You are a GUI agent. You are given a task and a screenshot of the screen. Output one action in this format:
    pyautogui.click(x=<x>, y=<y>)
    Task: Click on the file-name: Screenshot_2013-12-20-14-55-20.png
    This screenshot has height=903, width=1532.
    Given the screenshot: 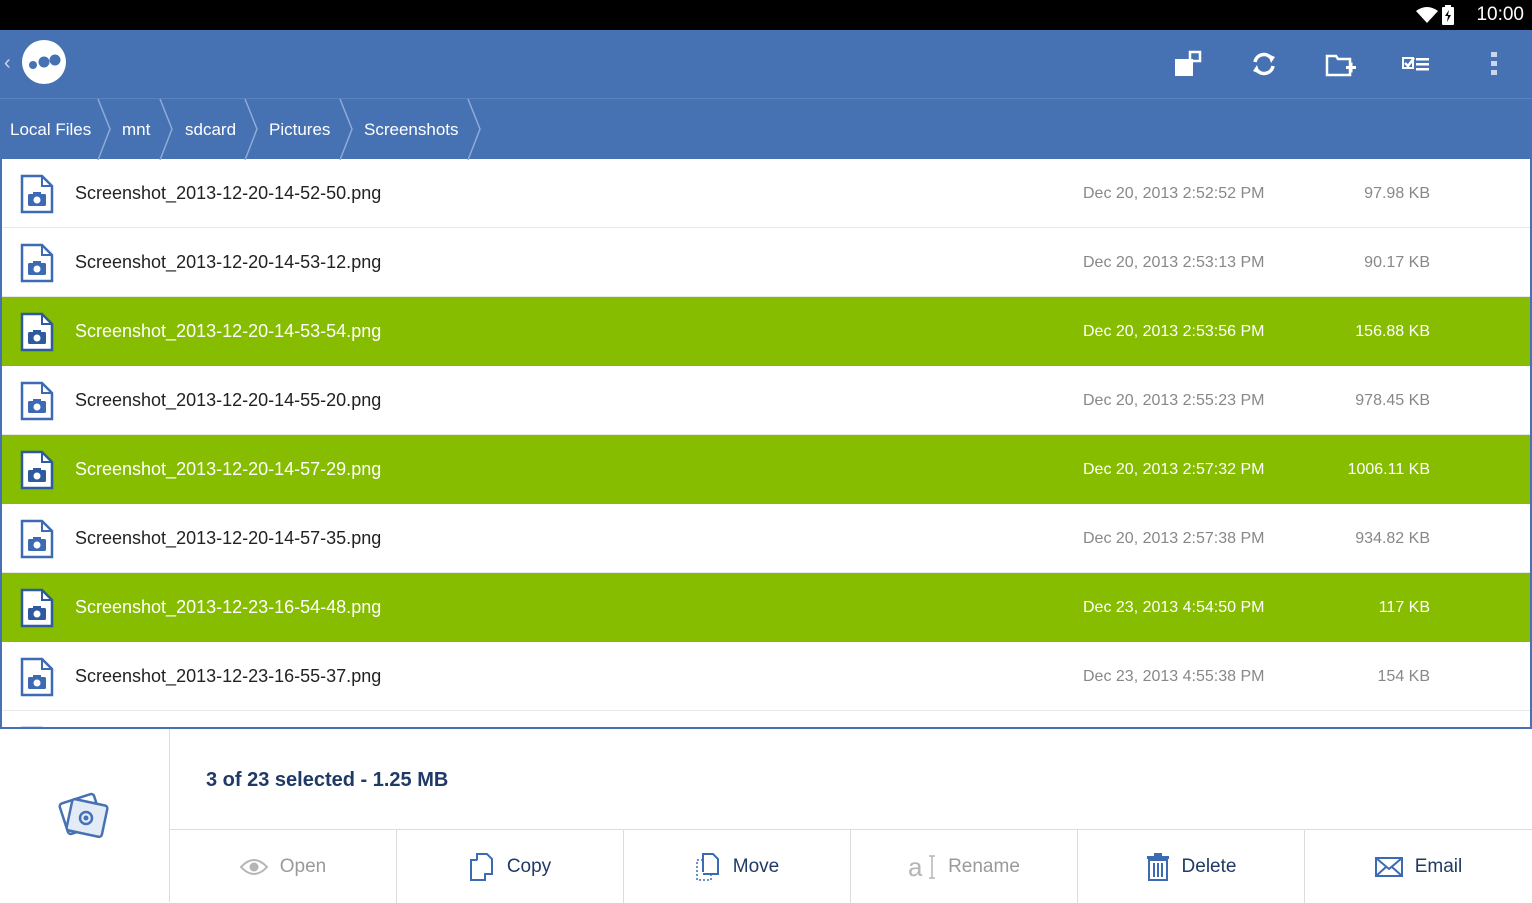 What is the action you would take?
    pyautogui.click(x=228, y=400)
    